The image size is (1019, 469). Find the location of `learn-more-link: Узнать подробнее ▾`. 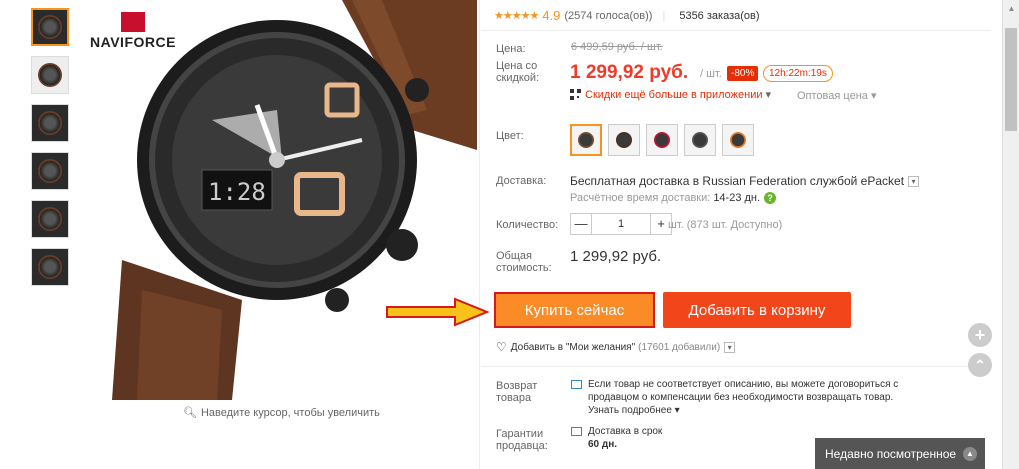

learn-more-link: Узнать подробнее ▾ is located at coordinates (759, 410).